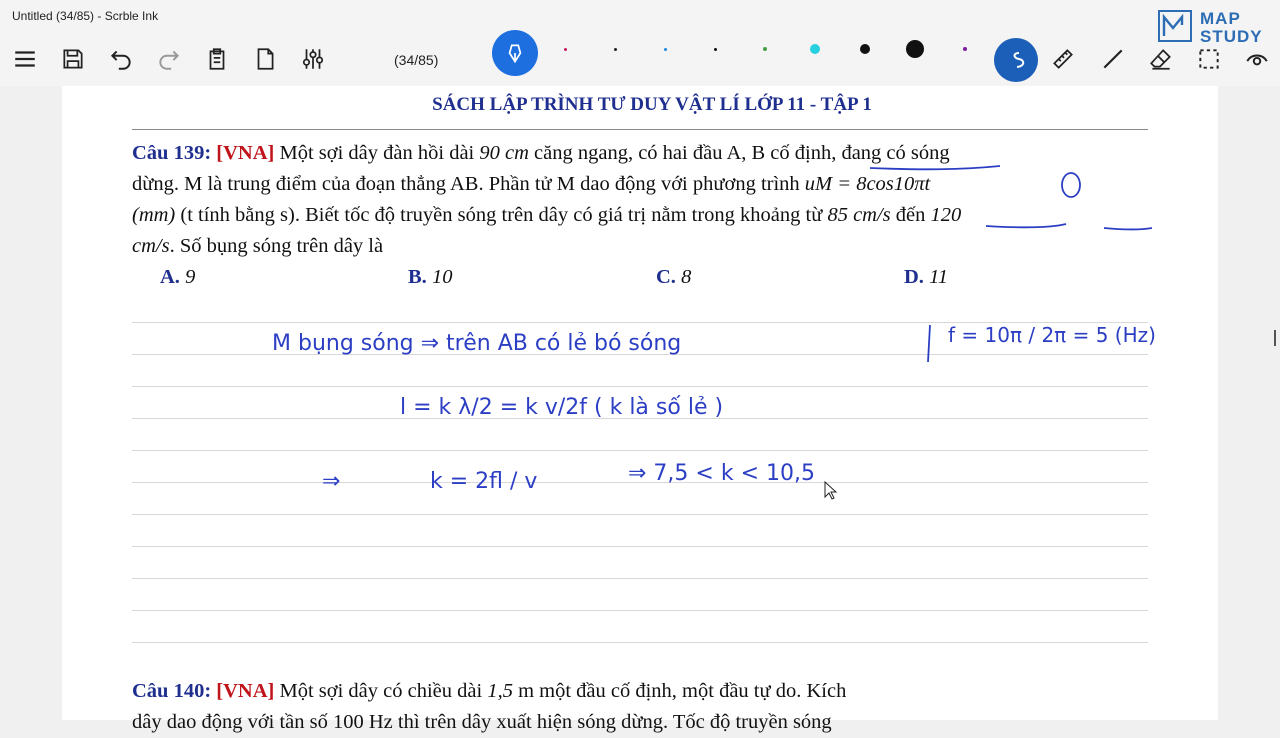 The height and width of the screenshot is (738, 1280). What do you see at coordinates (1209, 59) in the screenshot?
I see `lasso-select-icon` at bounding box center [1209, 59].